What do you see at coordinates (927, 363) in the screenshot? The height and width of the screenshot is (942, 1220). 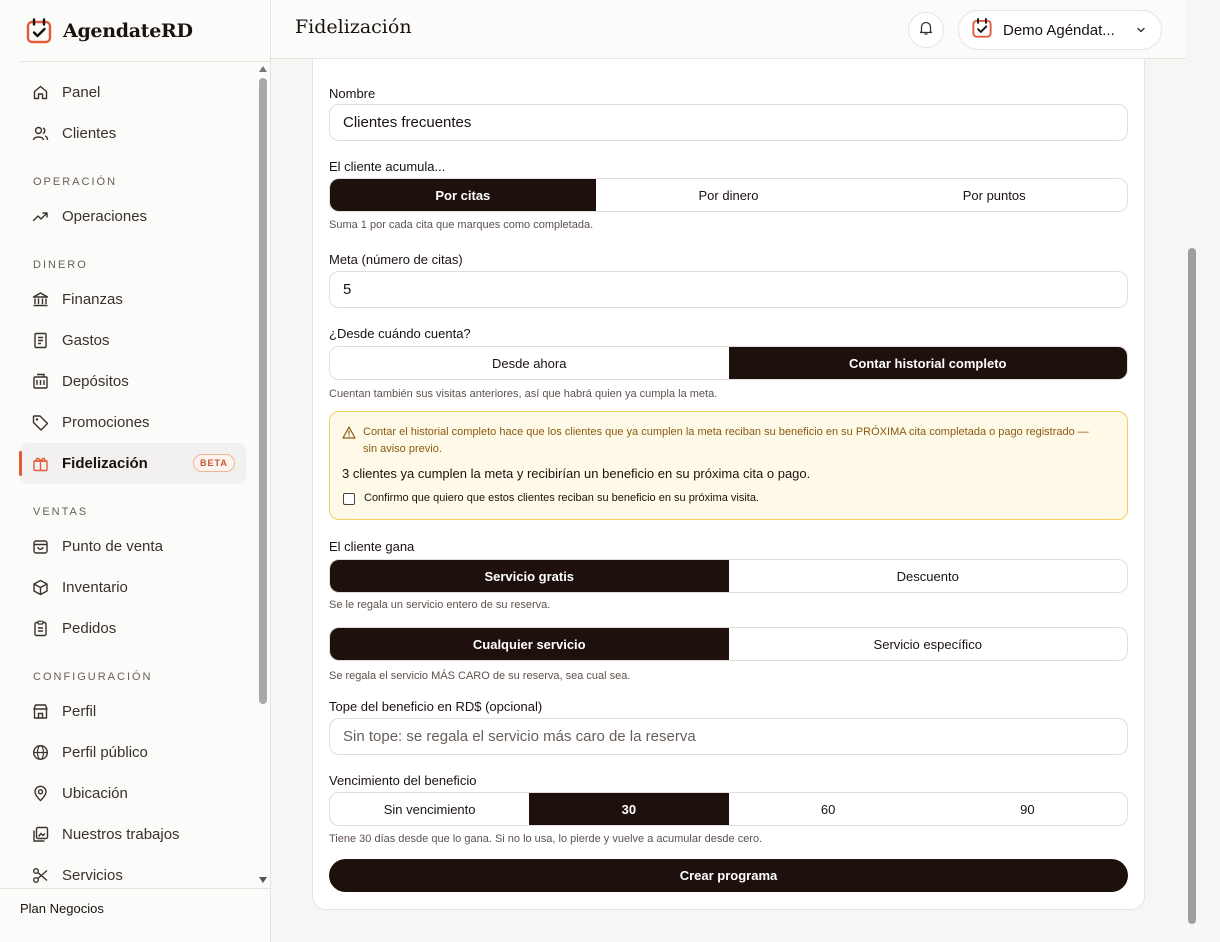 I see `option-historial-completo: Contar historial completo` at bounding box center [927, 363].